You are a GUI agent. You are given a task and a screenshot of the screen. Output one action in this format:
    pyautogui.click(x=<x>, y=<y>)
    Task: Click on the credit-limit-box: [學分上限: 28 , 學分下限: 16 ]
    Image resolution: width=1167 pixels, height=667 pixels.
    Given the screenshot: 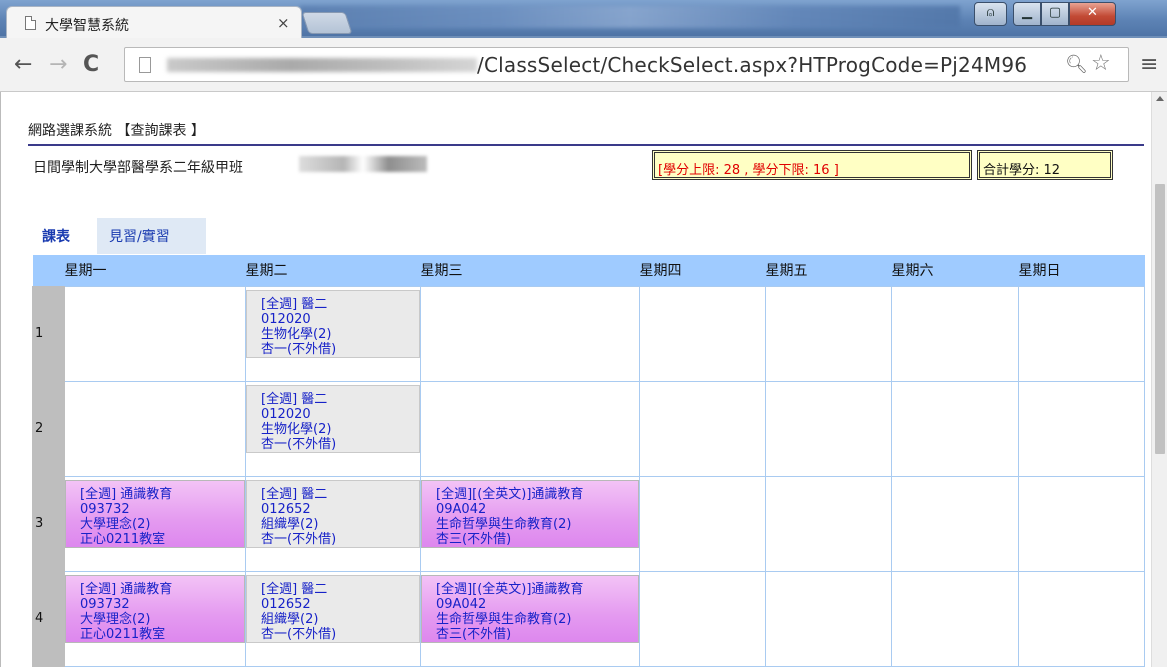 What is the action you would take?
    pyautogui.click(x=812, y=165)
    